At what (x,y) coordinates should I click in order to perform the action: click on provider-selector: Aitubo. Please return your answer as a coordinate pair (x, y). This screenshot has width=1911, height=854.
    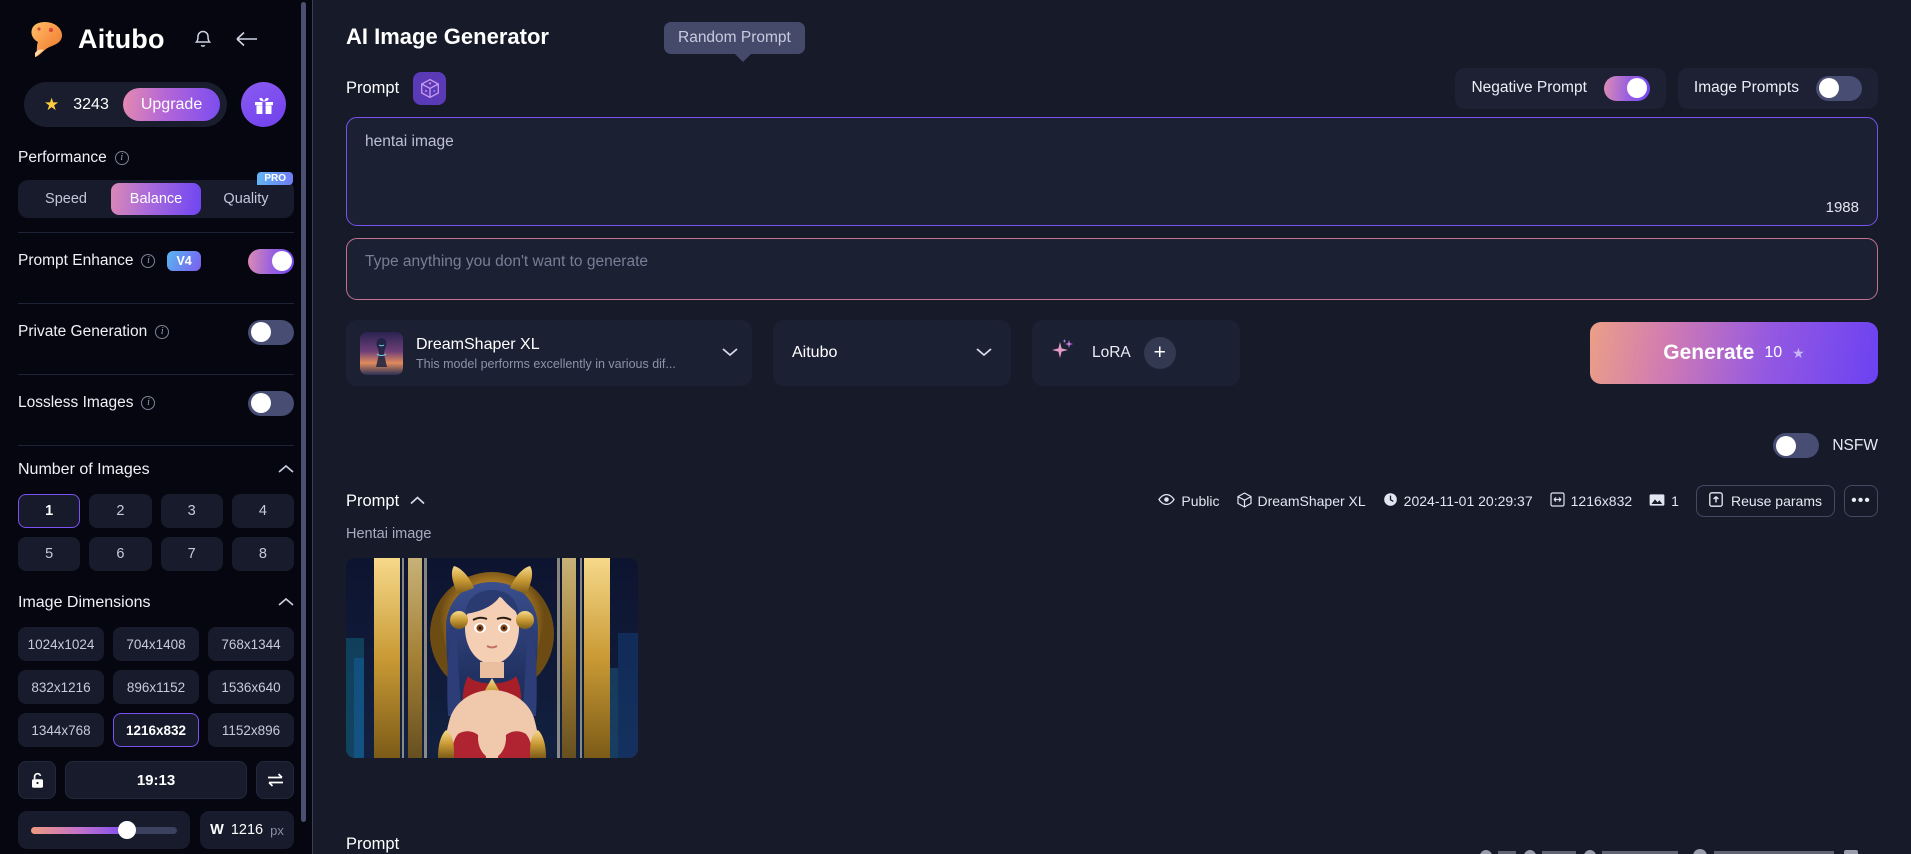
    Looking at the image, I should click on (892, 353).